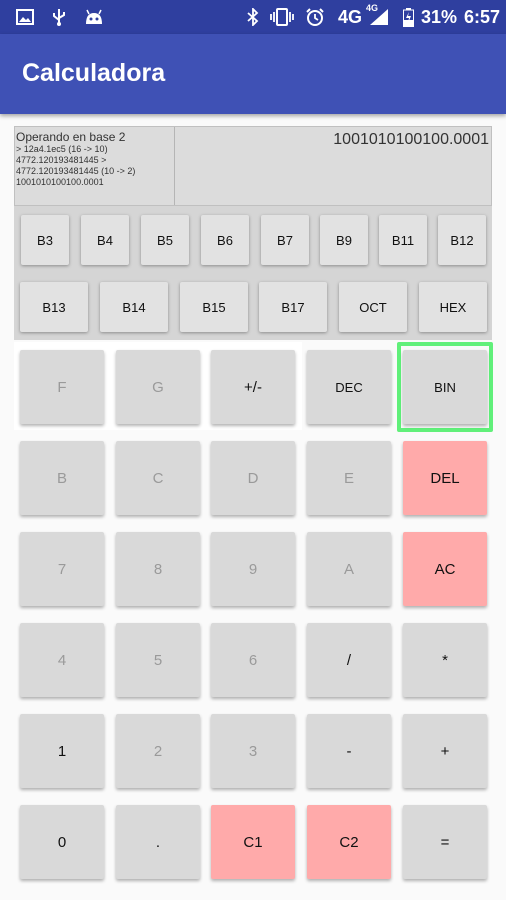  What do you see at coordinates (62, 478) in the screenshot?
I see `key-b: B` at bounding box center [62, 478].